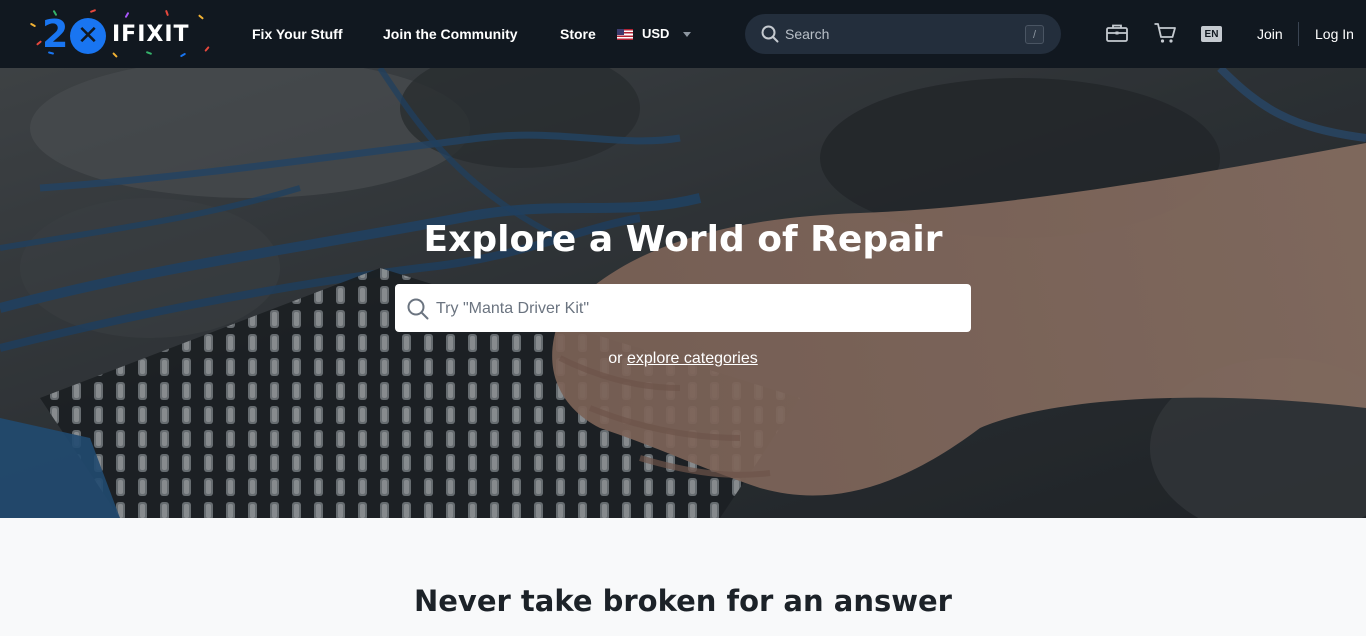 This screenshot has height=636, width=1366. Describe the element at coordinates (1211, 34) in the screenshot. I see `language-selector: EN` at that location.